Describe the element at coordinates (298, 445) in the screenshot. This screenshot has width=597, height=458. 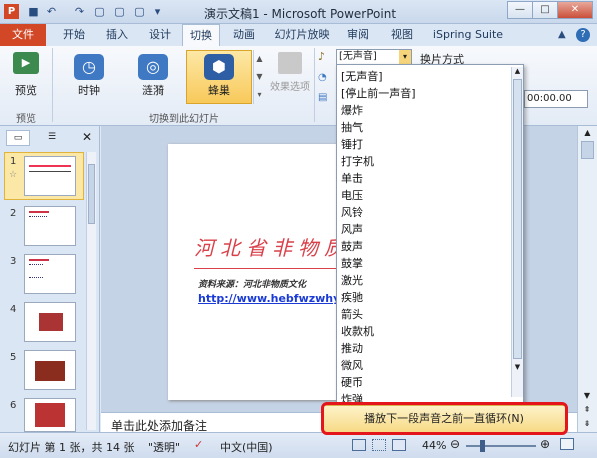
I see `status-bar: 幻灯片 第 1 张，共 14 张 "透明" ✓ 中文(中国) 44% ⊖ ⊕` at that location.